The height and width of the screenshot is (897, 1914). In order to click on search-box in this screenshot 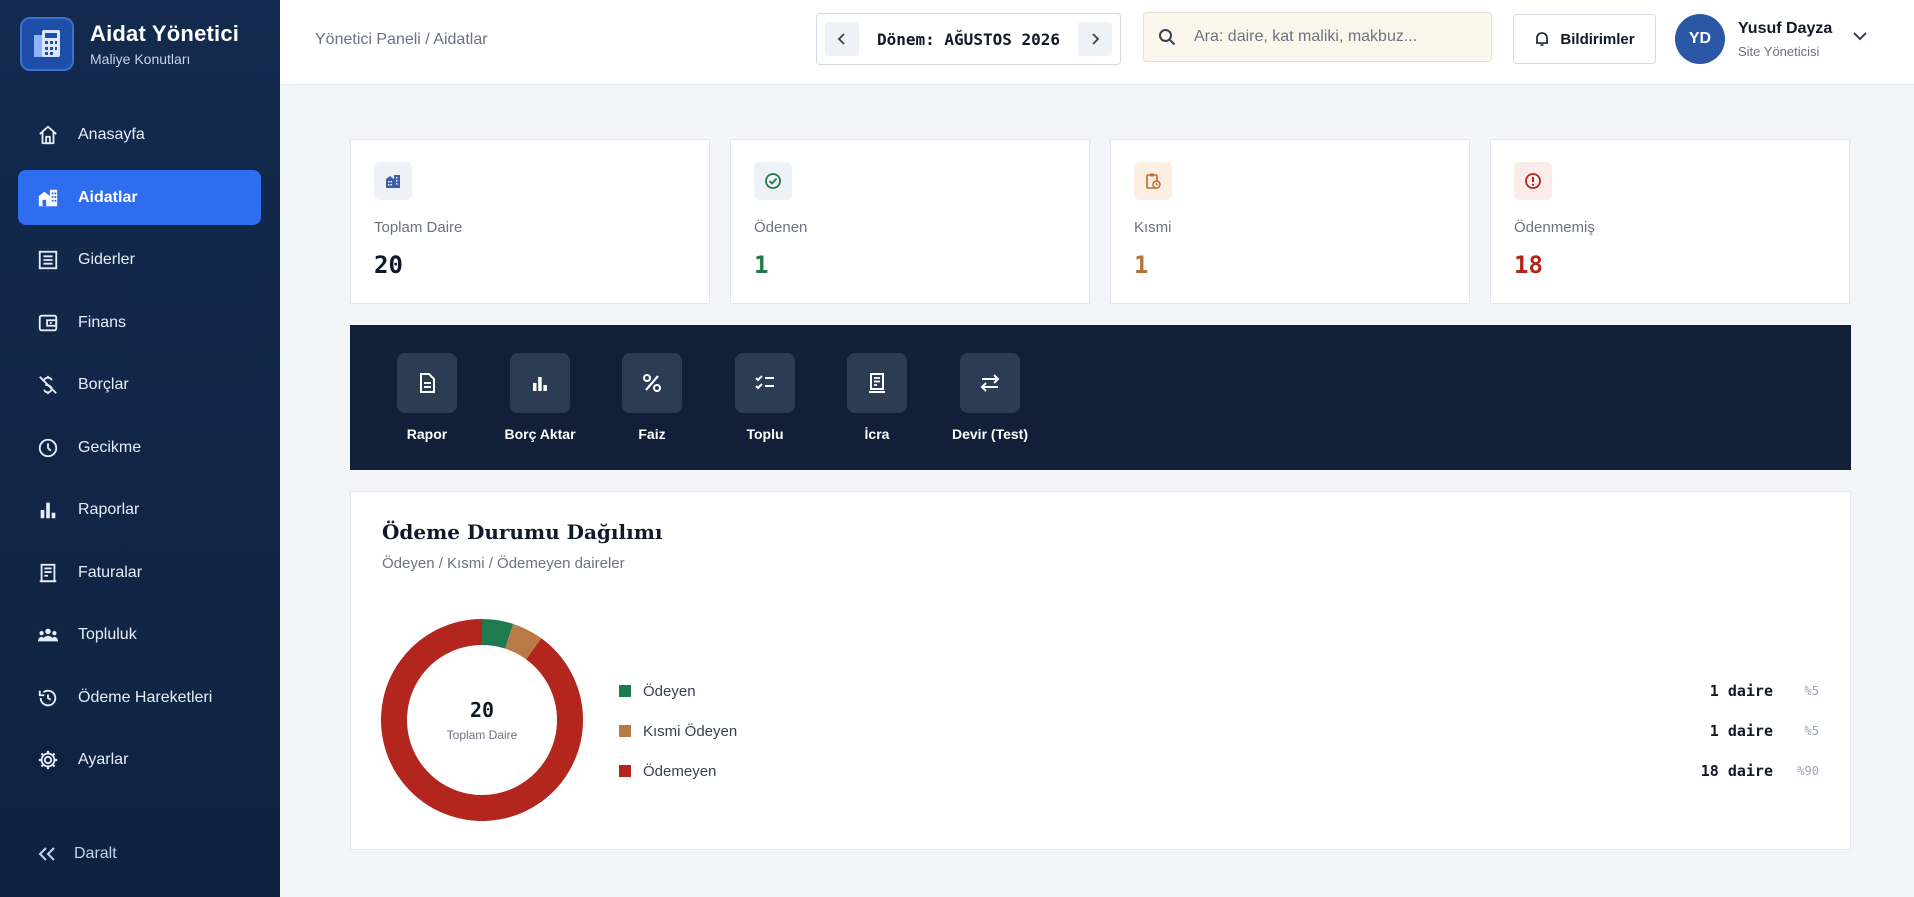, I will do `click(1317, 37)`.